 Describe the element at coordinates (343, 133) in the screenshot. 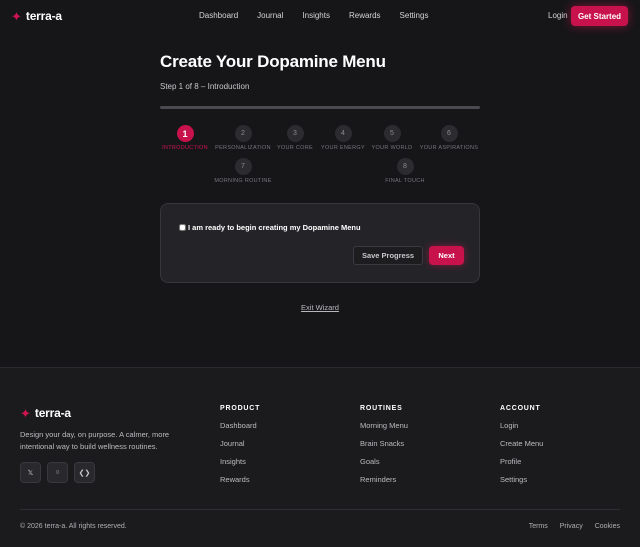

I see `step-number: 4` at that location.